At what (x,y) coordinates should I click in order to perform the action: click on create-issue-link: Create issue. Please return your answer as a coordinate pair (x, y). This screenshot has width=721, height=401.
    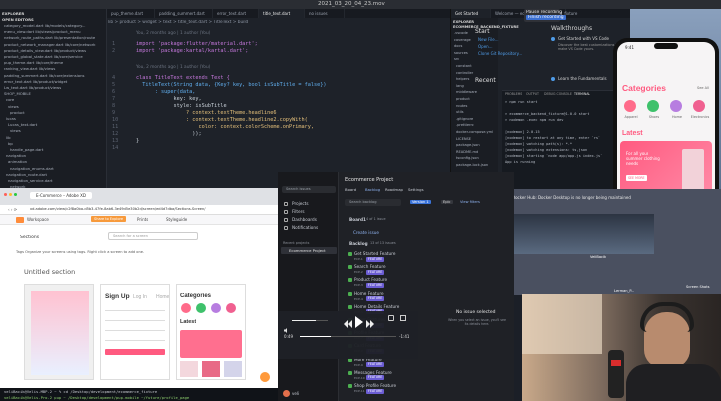
    Looking at the image, I should click on (366, 232).